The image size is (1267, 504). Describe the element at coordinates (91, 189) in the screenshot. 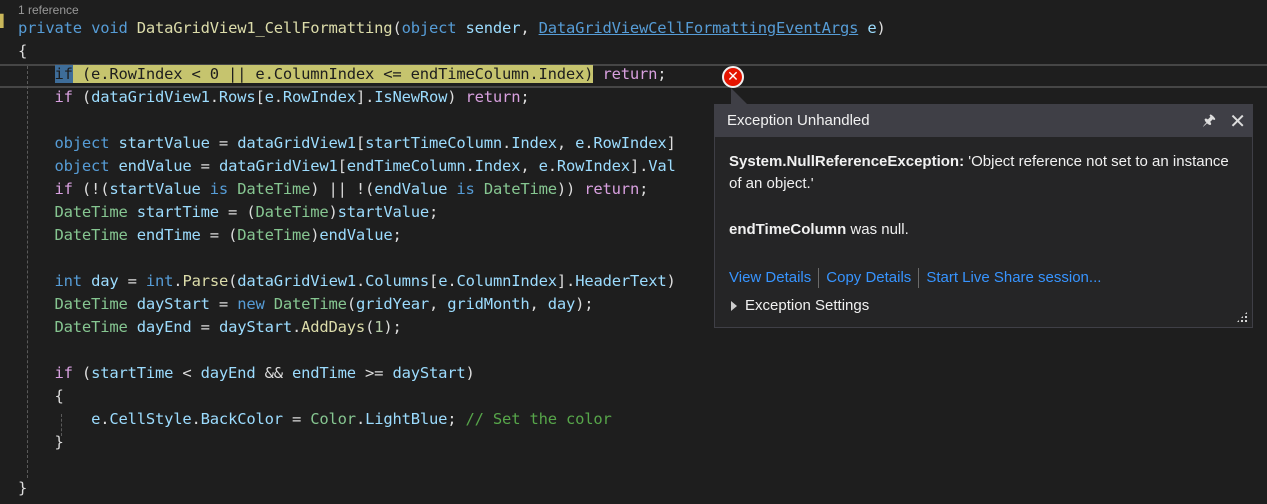

I see `code-token: (!(` at that location.